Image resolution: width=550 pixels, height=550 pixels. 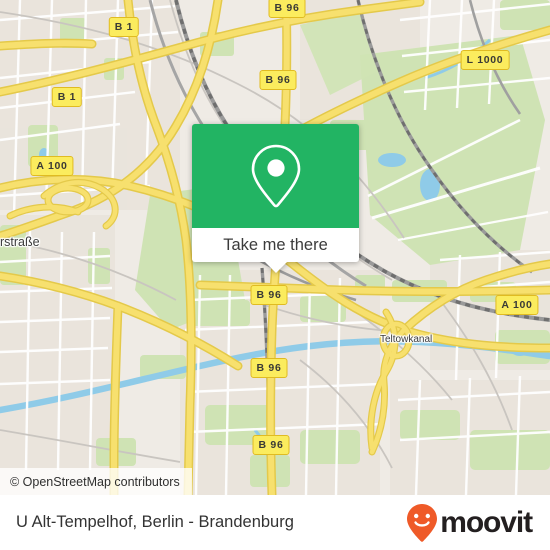 What do you see at coordinates (486, 522) in the screenshot?
I see `moovit-wordmark: moovit` at bounding box center [486, 522].